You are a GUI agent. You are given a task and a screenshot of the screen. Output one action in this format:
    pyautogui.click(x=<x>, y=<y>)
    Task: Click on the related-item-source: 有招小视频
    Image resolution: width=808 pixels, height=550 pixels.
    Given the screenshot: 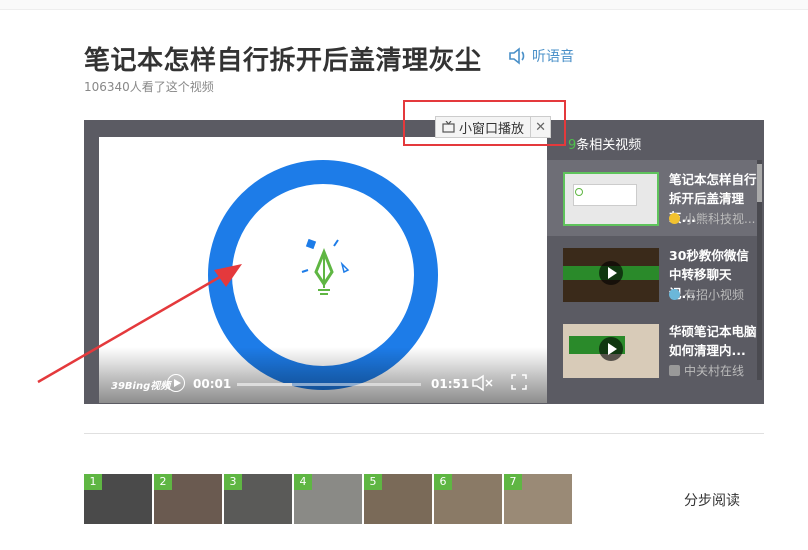 What is the action you would take?
    pyautogui.click(x=706, y=294)
    